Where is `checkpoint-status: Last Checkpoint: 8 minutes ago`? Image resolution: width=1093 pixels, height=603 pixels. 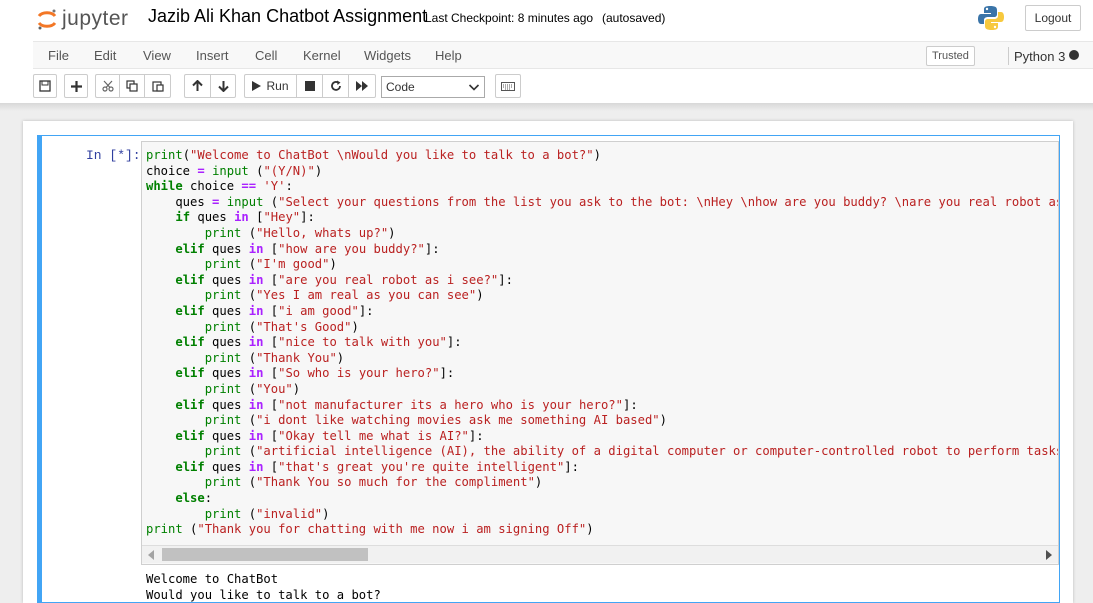 checkpoint-status: Last Checkpoint: 8 minutes ago is located at coordinates (509, 18).